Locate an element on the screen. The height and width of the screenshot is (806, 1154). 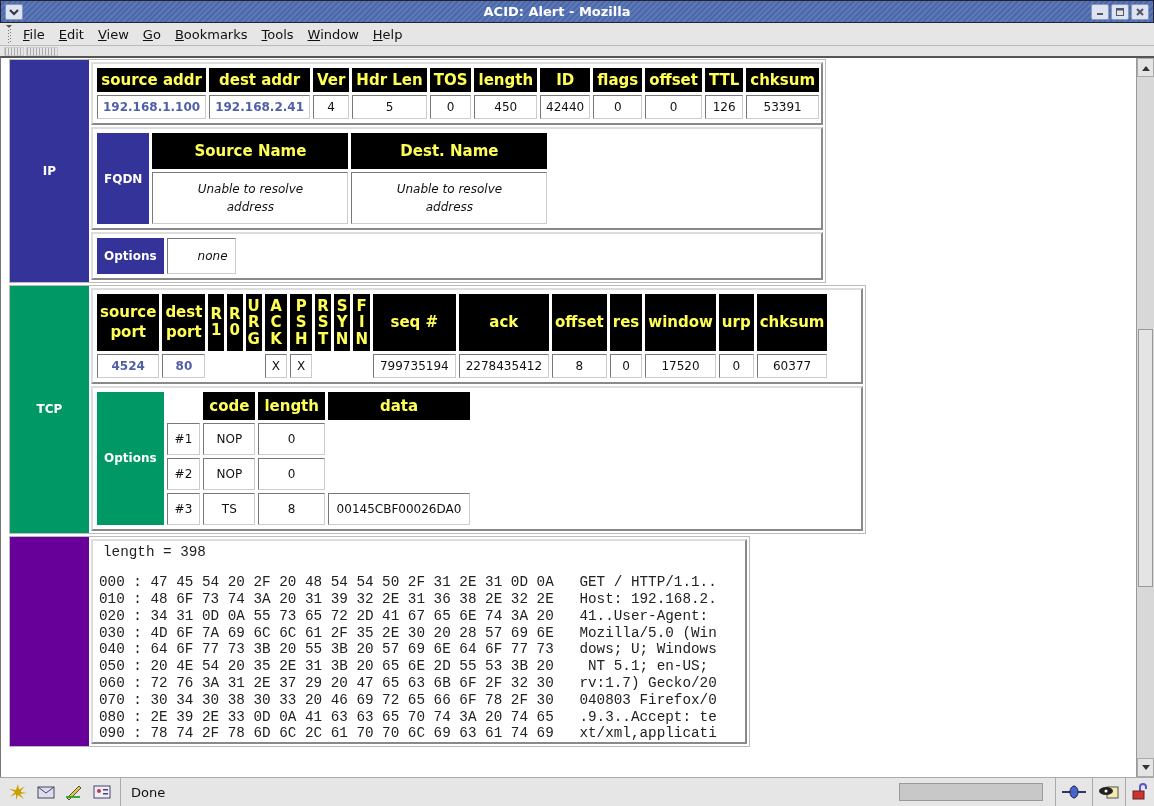
table-cell: 450 is located at coordinates (506, 107).